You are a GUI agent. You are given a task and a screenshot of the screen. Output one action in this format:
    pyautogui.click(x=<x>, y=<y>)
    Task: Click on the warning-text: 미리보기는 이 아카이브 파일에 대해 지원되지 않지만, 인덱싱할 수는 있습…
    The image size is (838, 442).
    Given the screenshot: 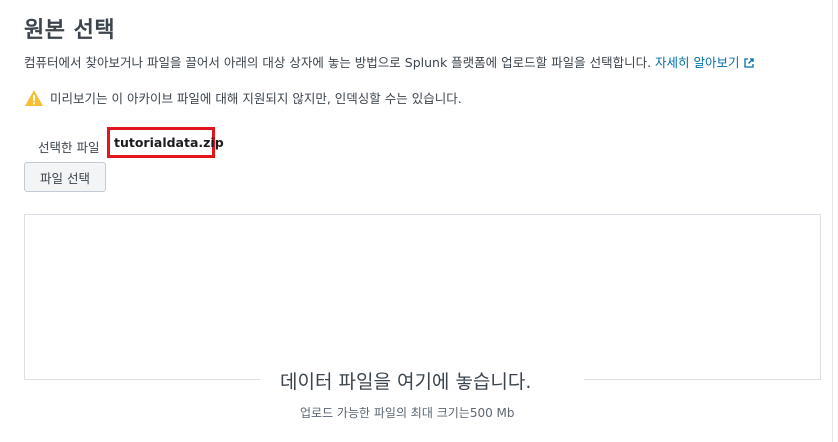 What is the action you would take?
    pyautogui.click(x=256, y=98)
    